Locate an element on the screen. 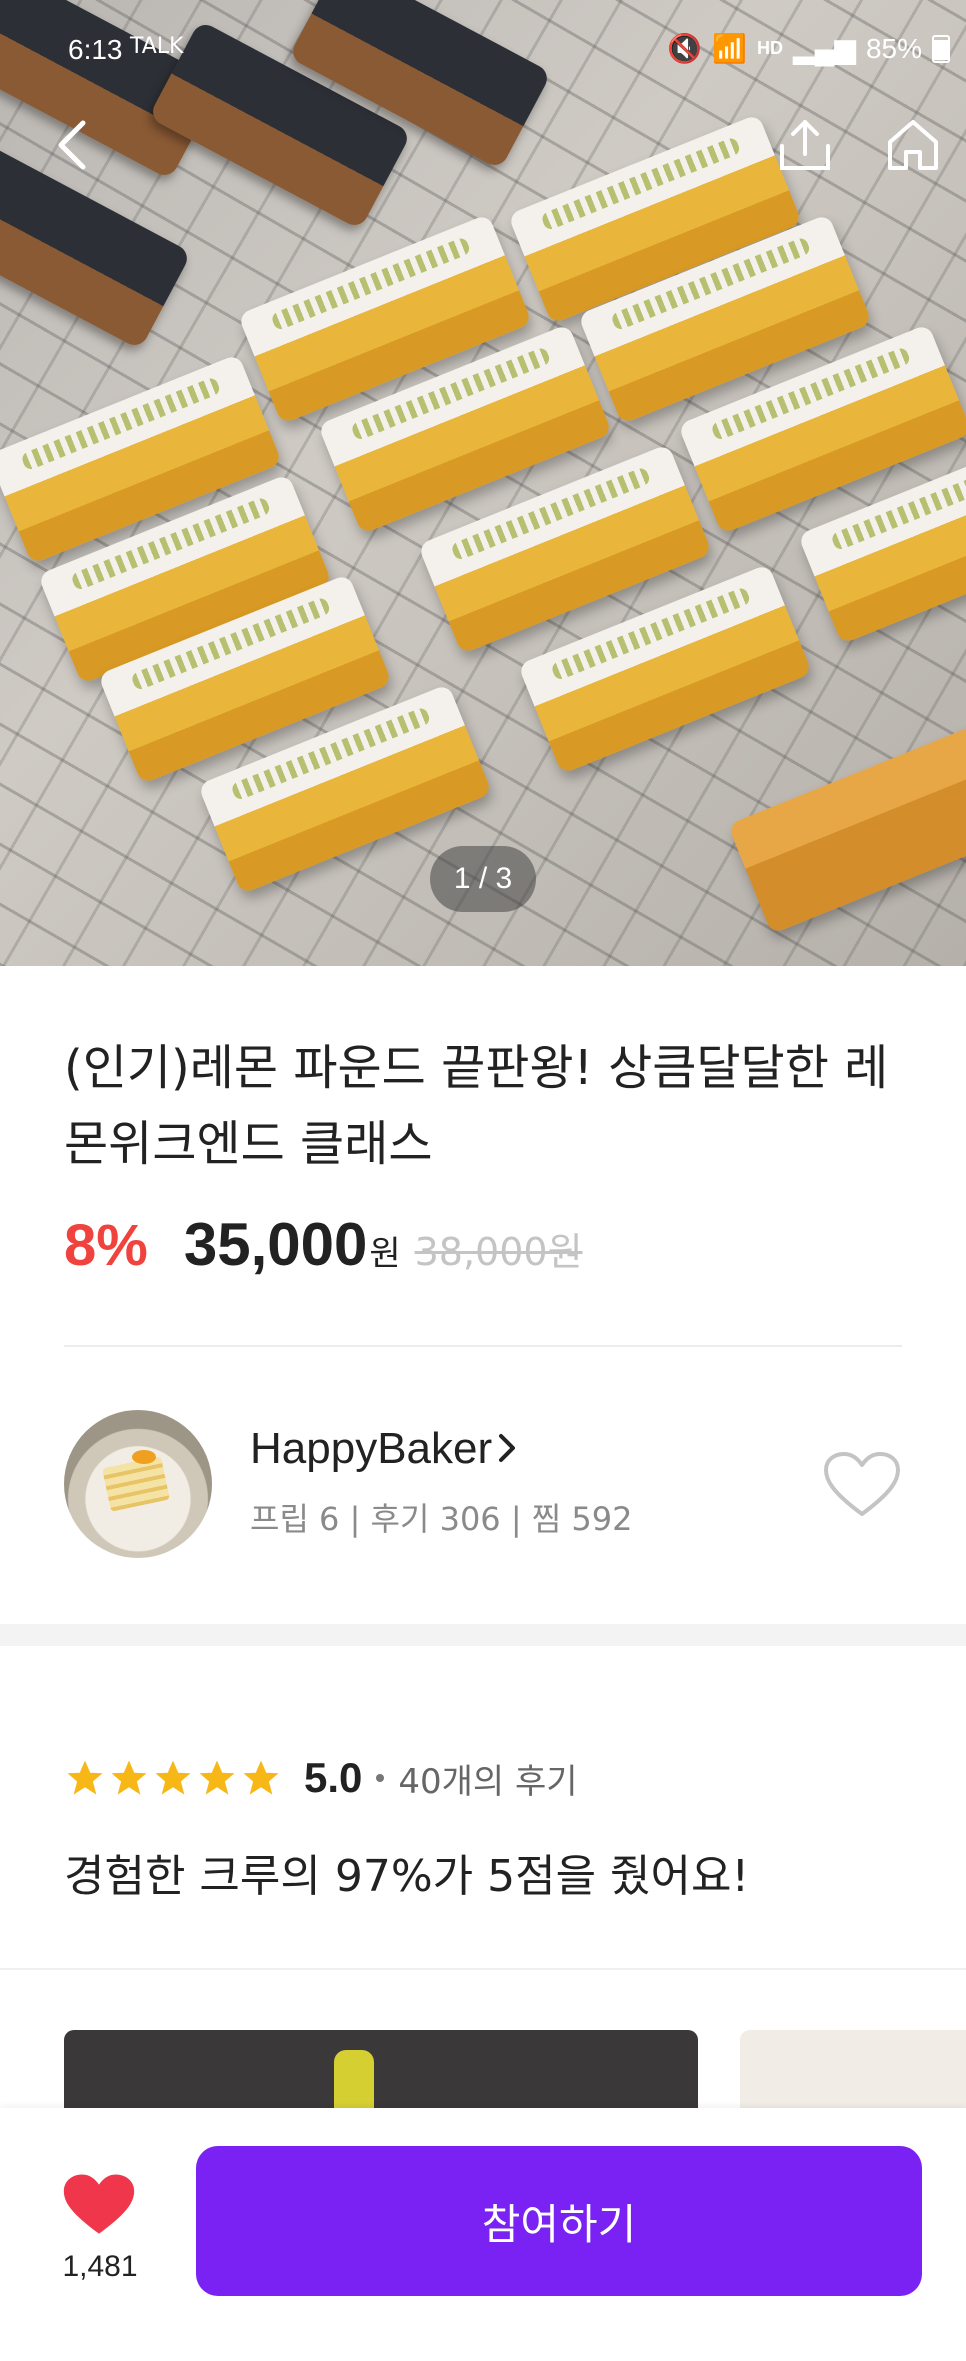 The image size is (966, 2361). rating-summary: 경험한 크루의 97%가 5점을 줬어요! is located at coordinates (407, 1876).